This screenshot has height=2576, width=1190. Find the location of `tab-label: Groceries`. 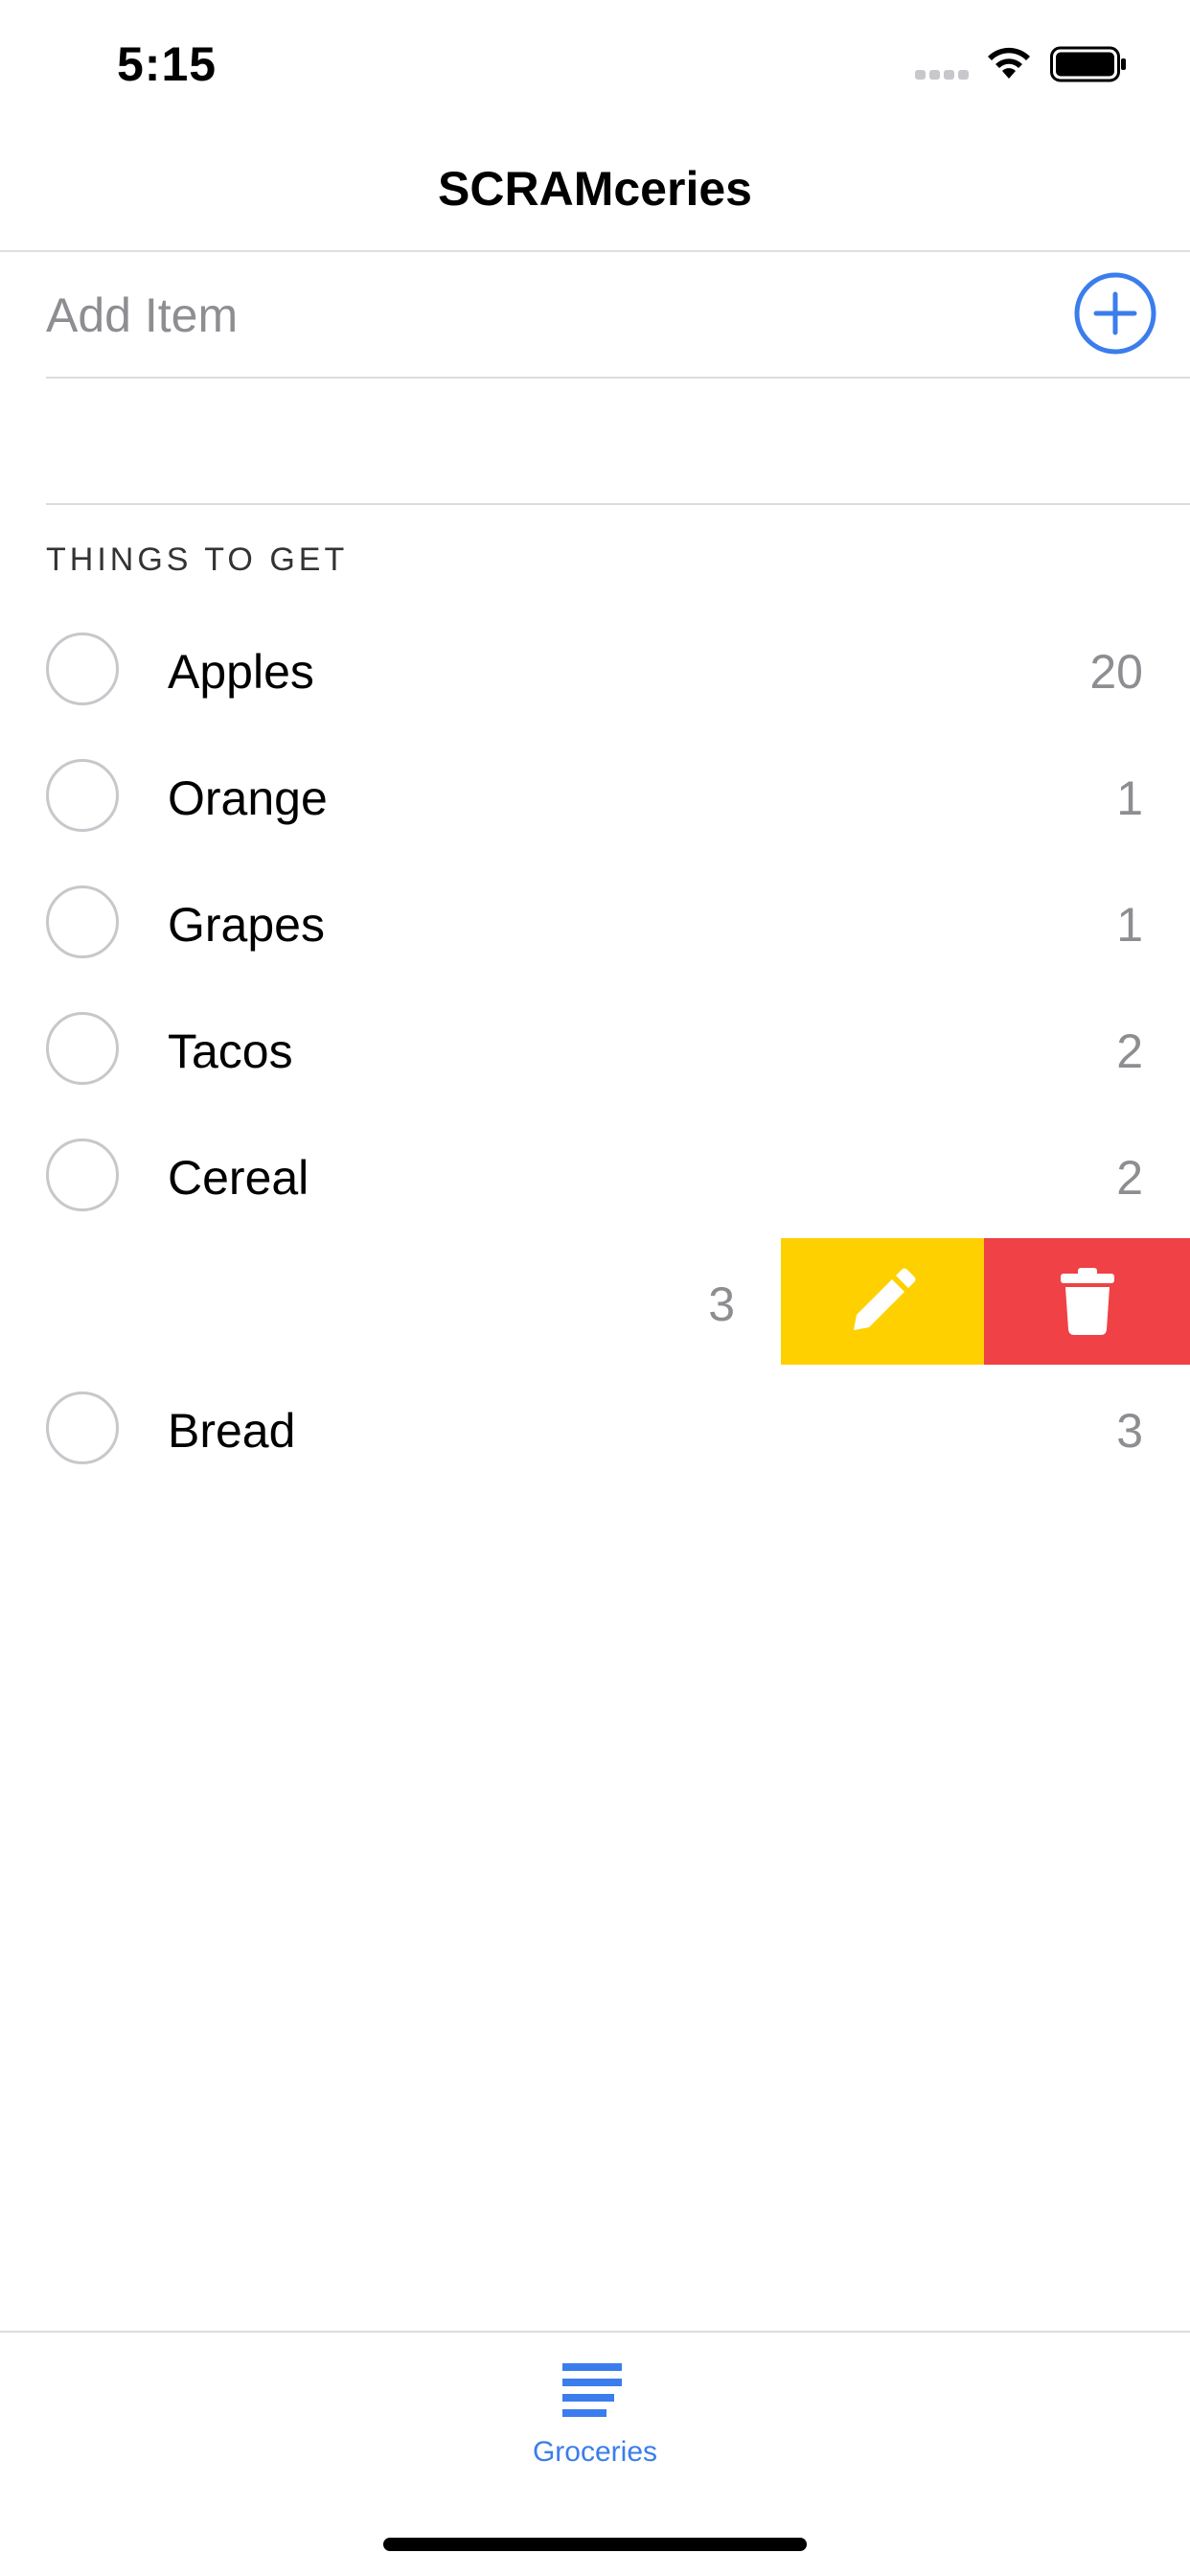

tab-label: Groceries is located at coordinates (595, 2452).